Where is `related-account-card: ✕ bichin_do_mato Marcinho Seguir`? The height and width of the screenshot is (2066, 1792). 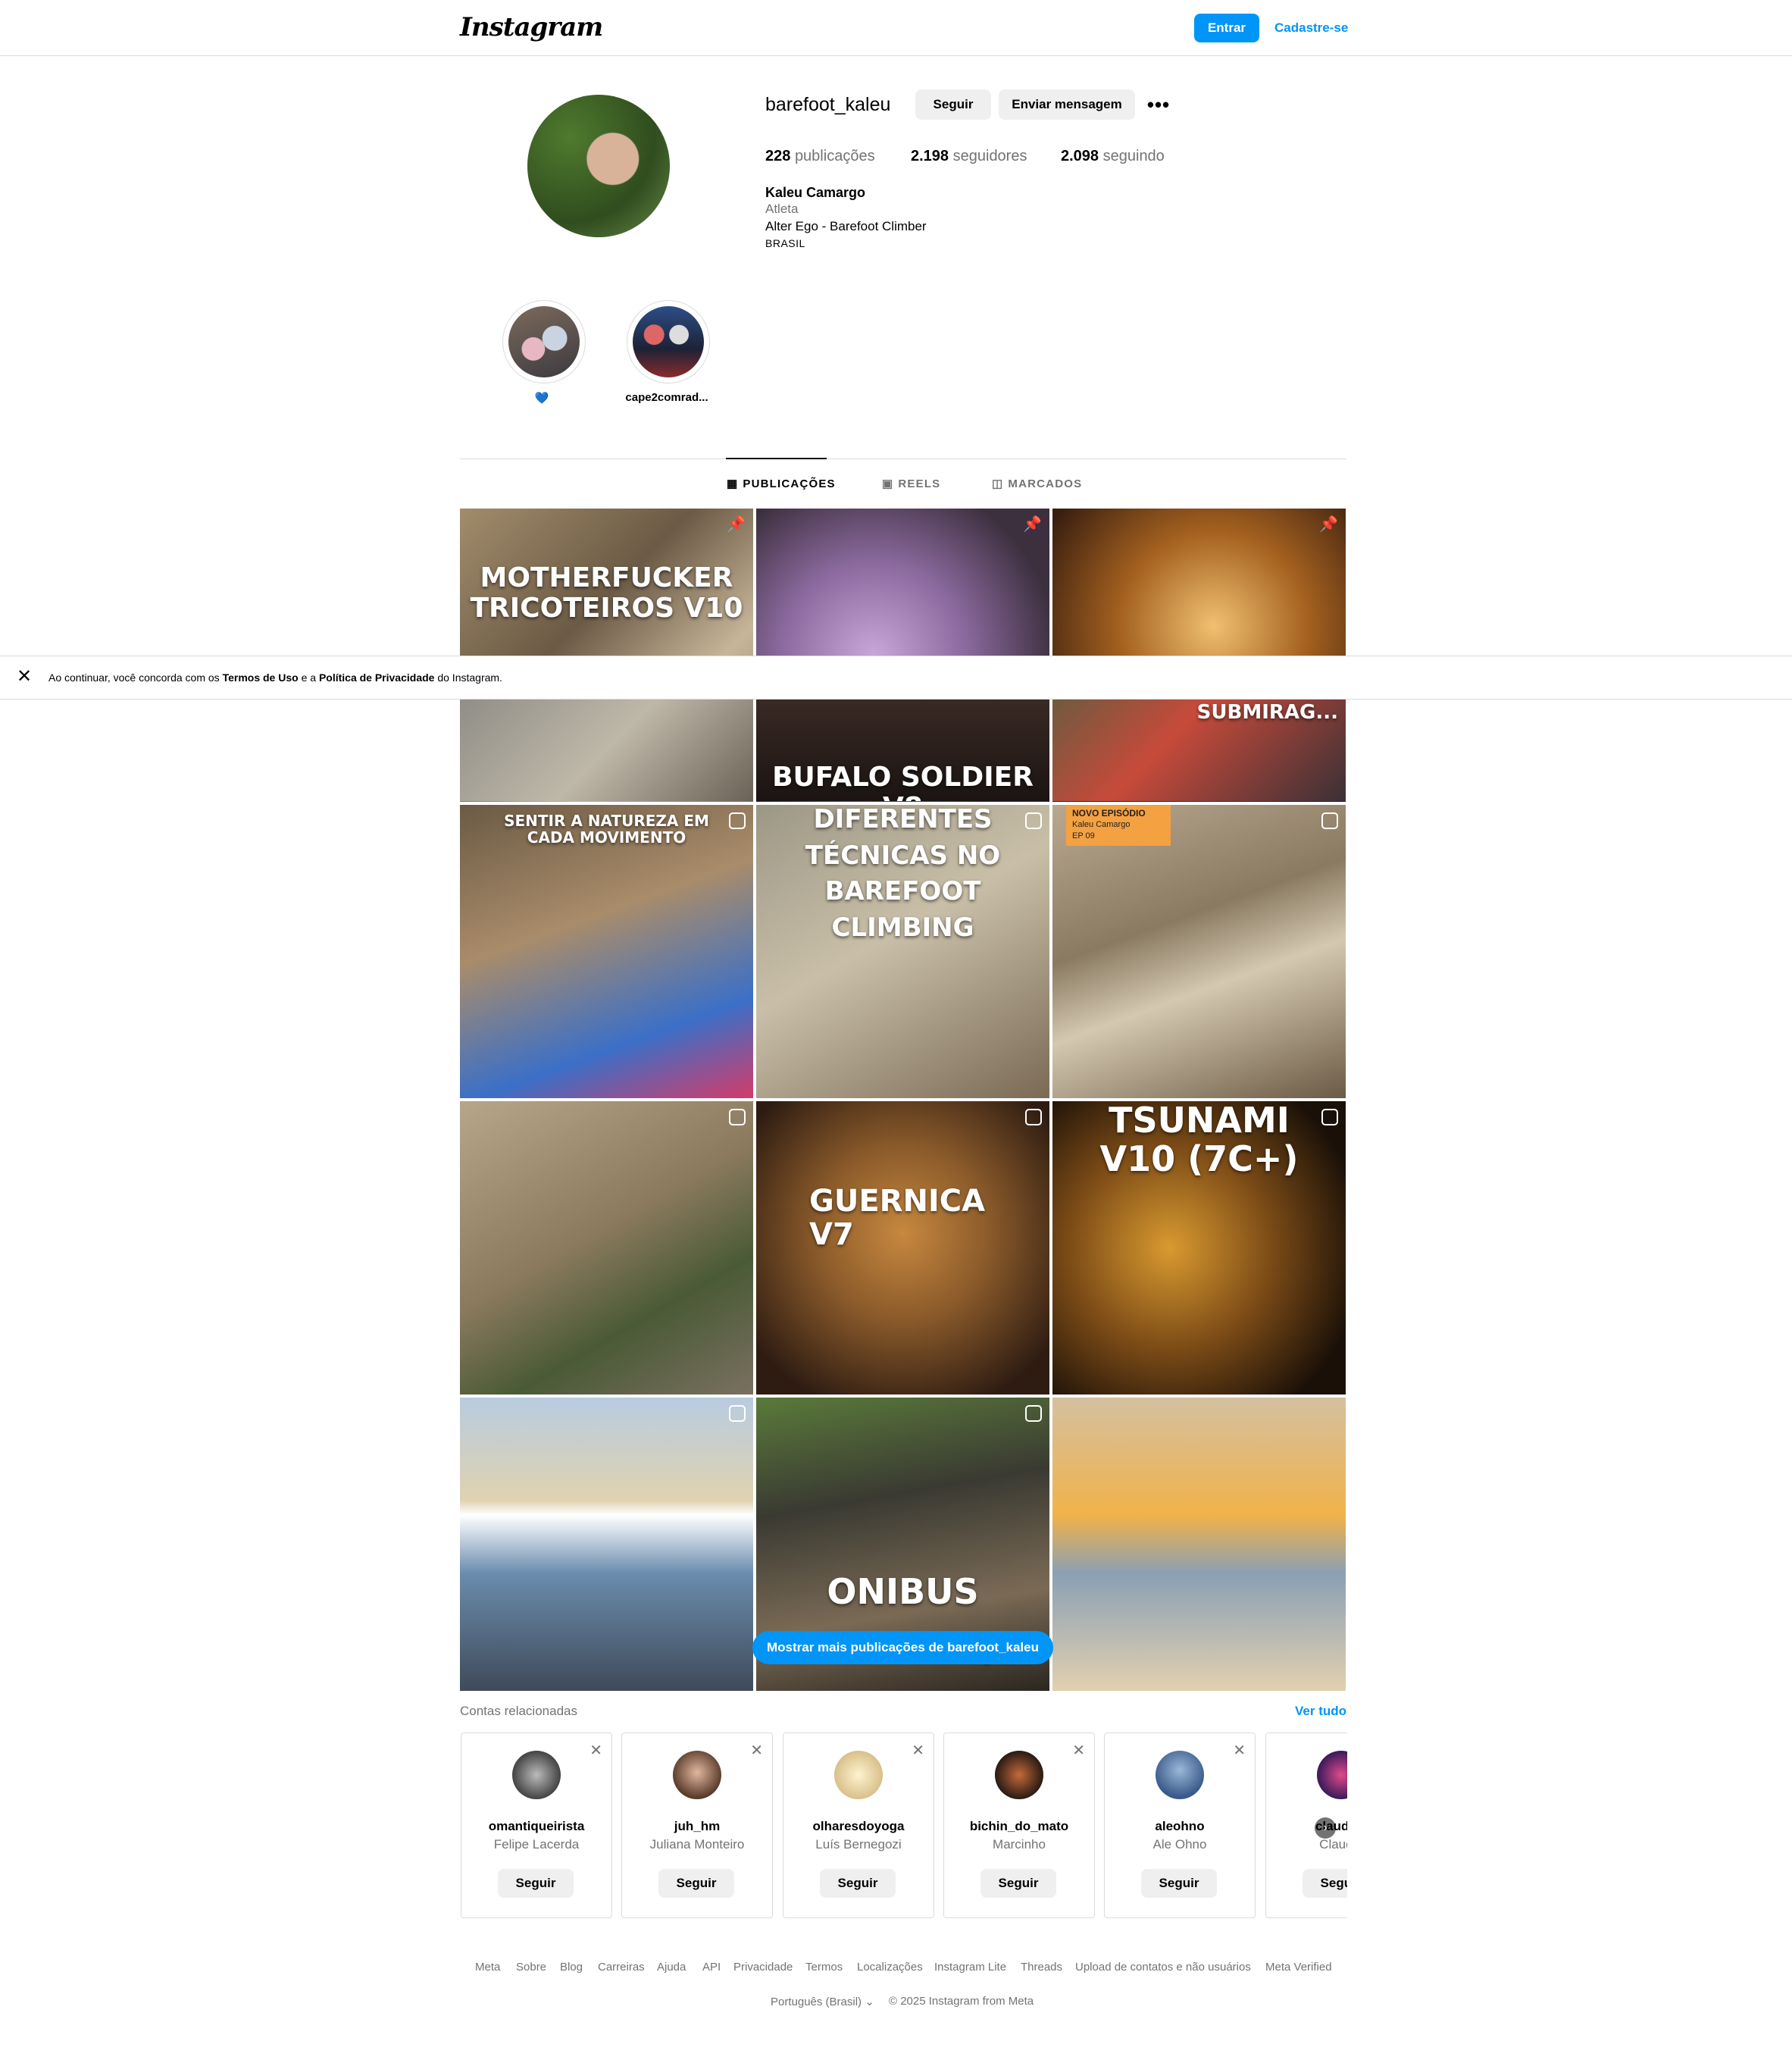
related-account-card: ✕ bichin_do_mato Marcinho Seguir is located at coordinates (1019, 1825).